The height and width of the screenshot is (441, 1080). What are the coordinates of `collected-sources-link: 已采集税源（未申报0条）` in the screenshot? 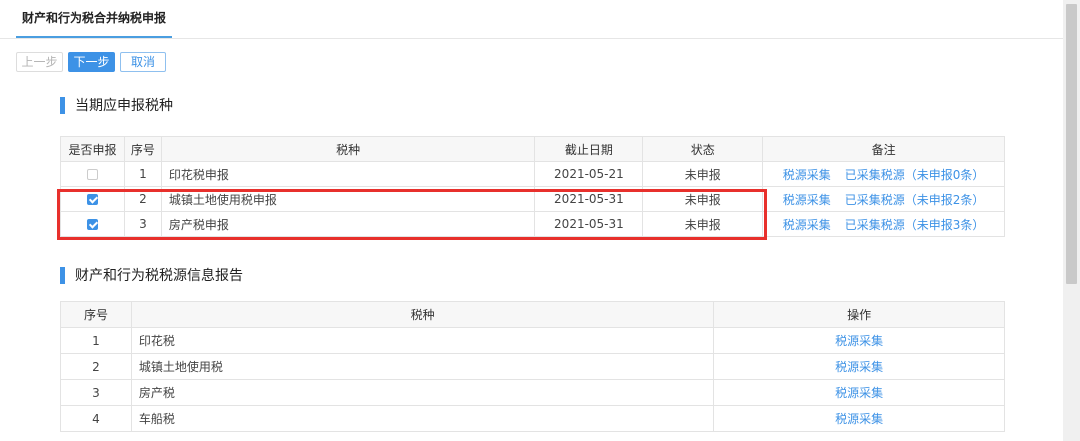 It's located at (915, 175).